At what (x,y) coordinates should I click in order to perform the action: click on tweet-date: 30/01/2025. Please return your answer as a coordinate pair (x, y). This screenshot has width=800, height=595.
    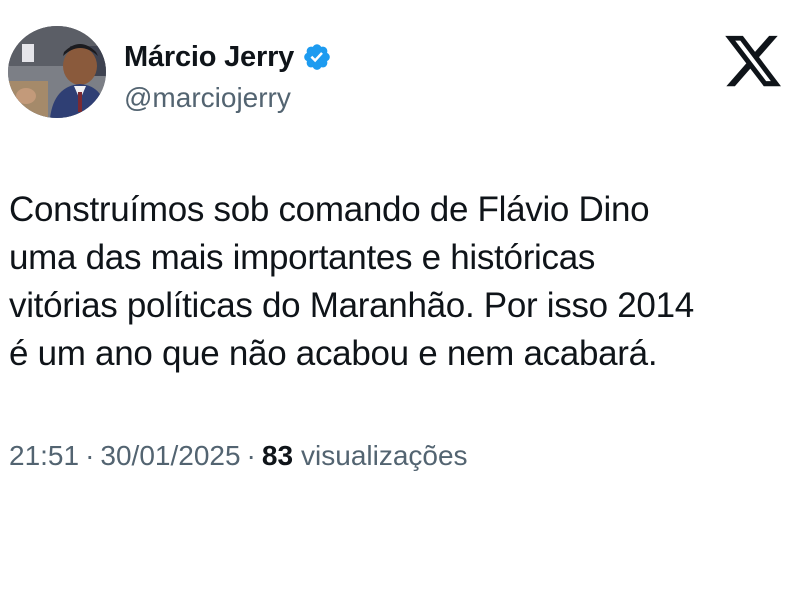
    Looking at the image, I should click on (170, 456).